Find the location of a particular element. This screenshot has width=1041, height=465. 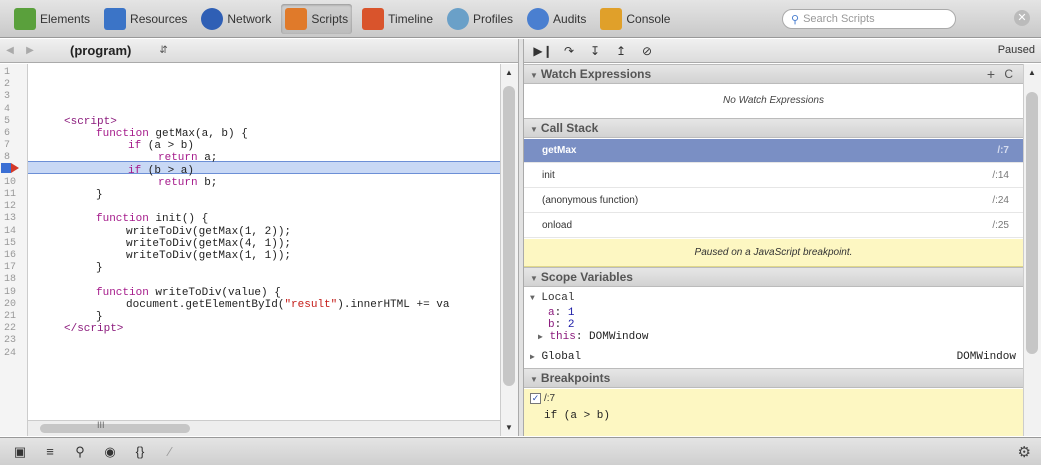

horizontal-scroll-thumb is located at coordinates (115, 428).